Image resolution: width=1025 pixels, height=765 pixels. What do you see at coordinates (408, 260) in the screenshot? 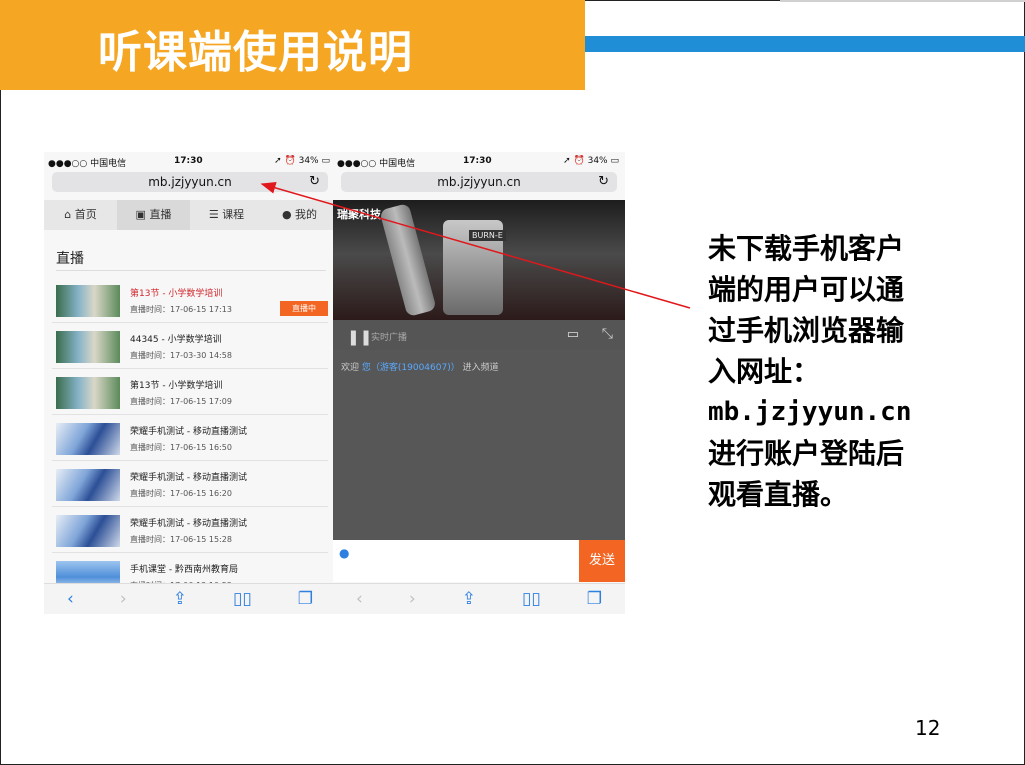
I see `video-frame-detail` at bounding box center [408, 260].